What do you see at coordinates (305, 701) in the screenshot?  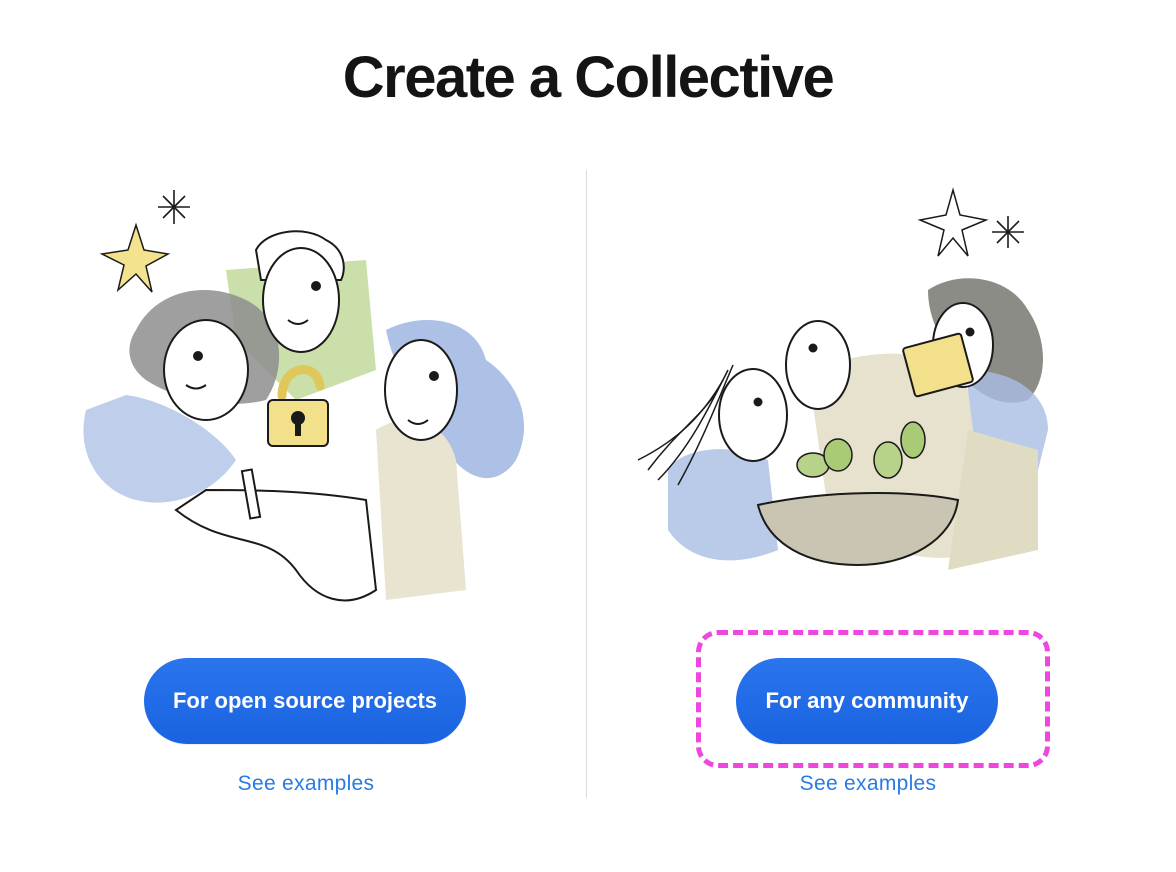 I see `open-source-button: For open source projects` at bounding box center [305, 701].